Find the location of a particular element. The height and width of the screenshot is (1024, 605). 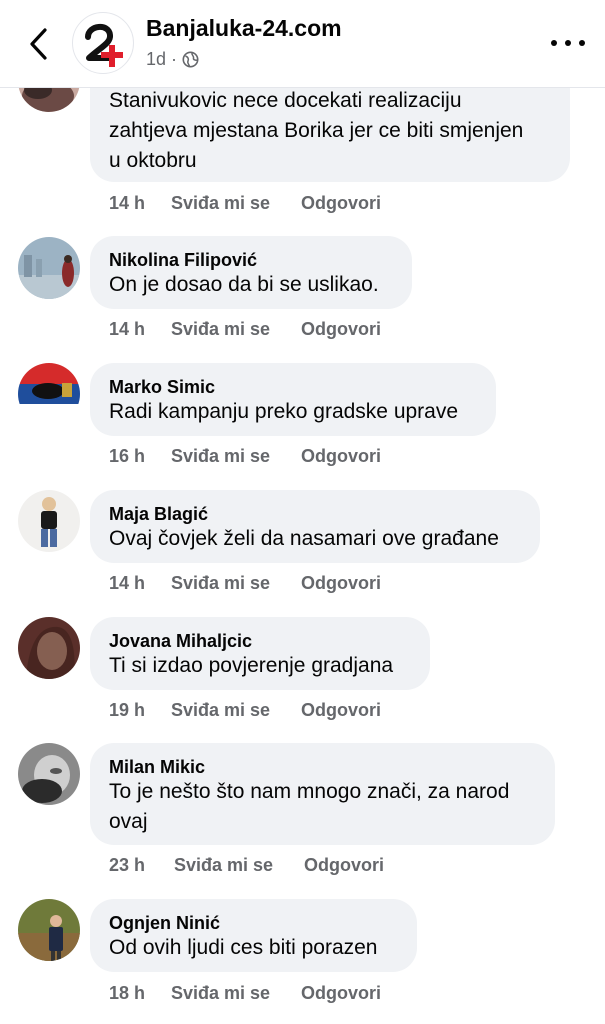

comment-text: Ti si izdao povjerenje gradjana is located at coordinates (251, 665).